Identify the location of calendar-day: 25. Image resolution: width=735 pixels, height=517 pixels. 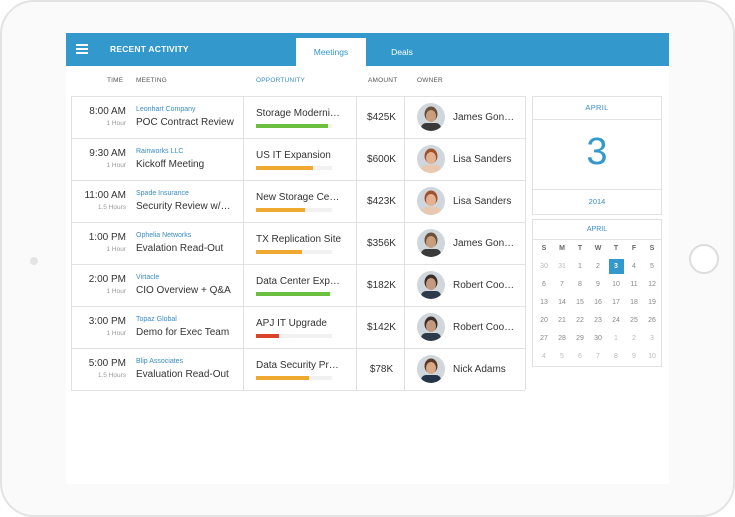
(634, 321).